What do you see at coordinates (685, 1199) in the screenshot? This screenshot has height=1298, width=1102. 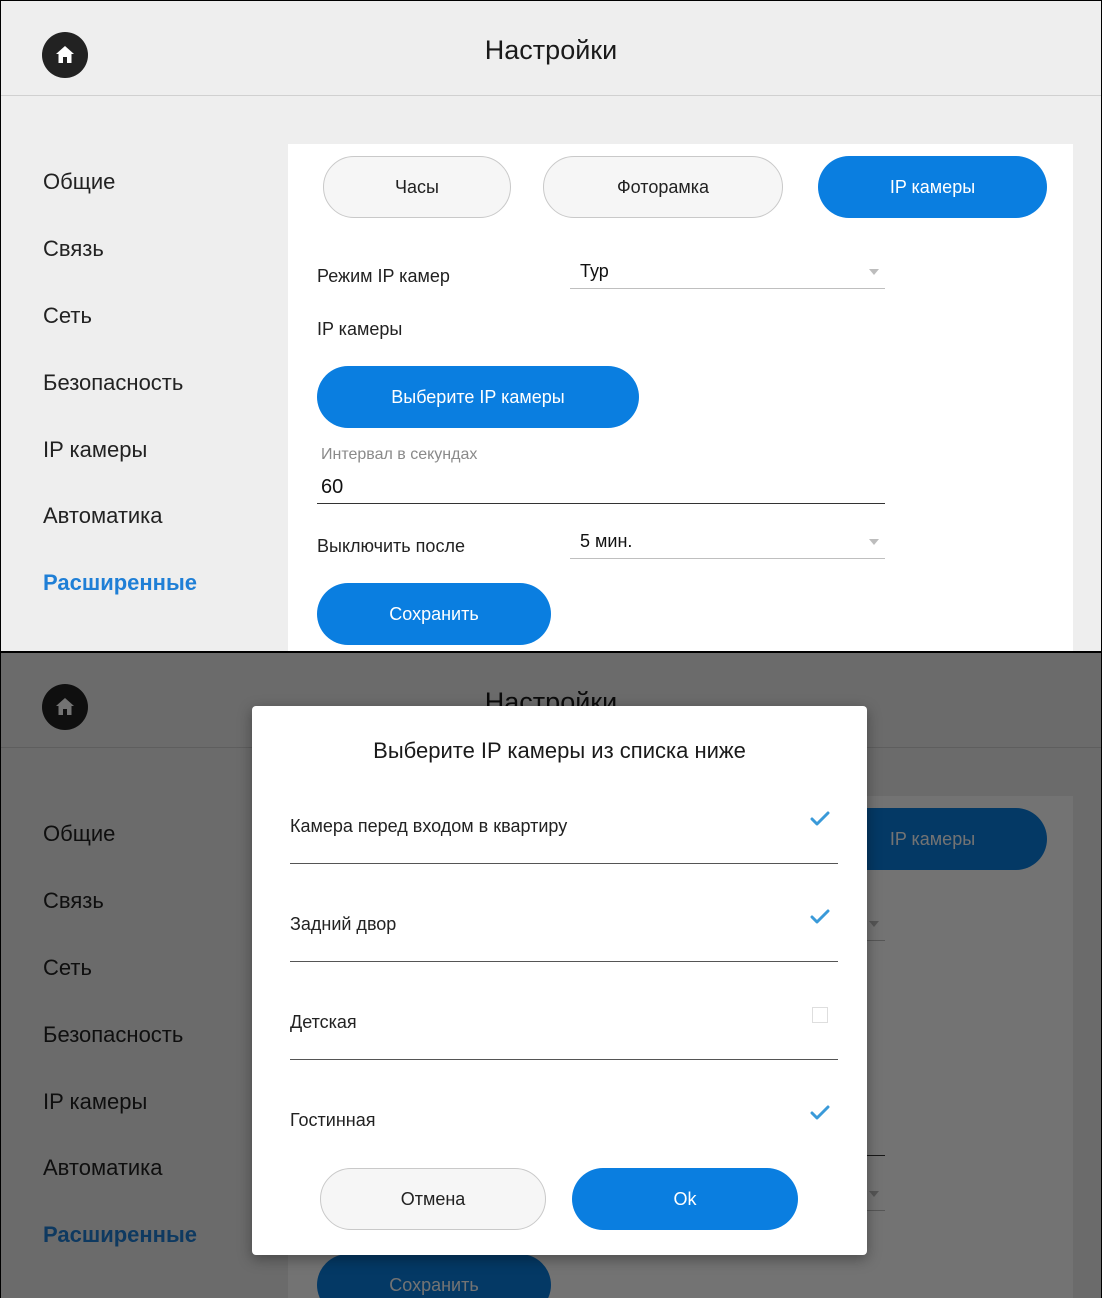 I see `ok-button: Ok` at bounding box center [685, 1199].